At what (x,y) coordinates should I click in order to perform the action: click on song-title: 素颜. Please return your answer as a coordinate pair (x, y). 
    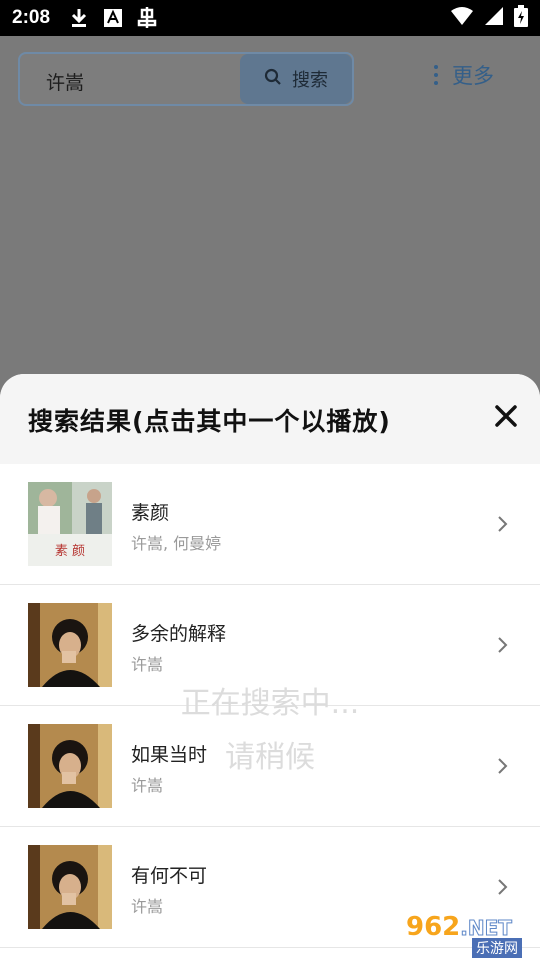
    Looking at the image, I should click on (150, 513).